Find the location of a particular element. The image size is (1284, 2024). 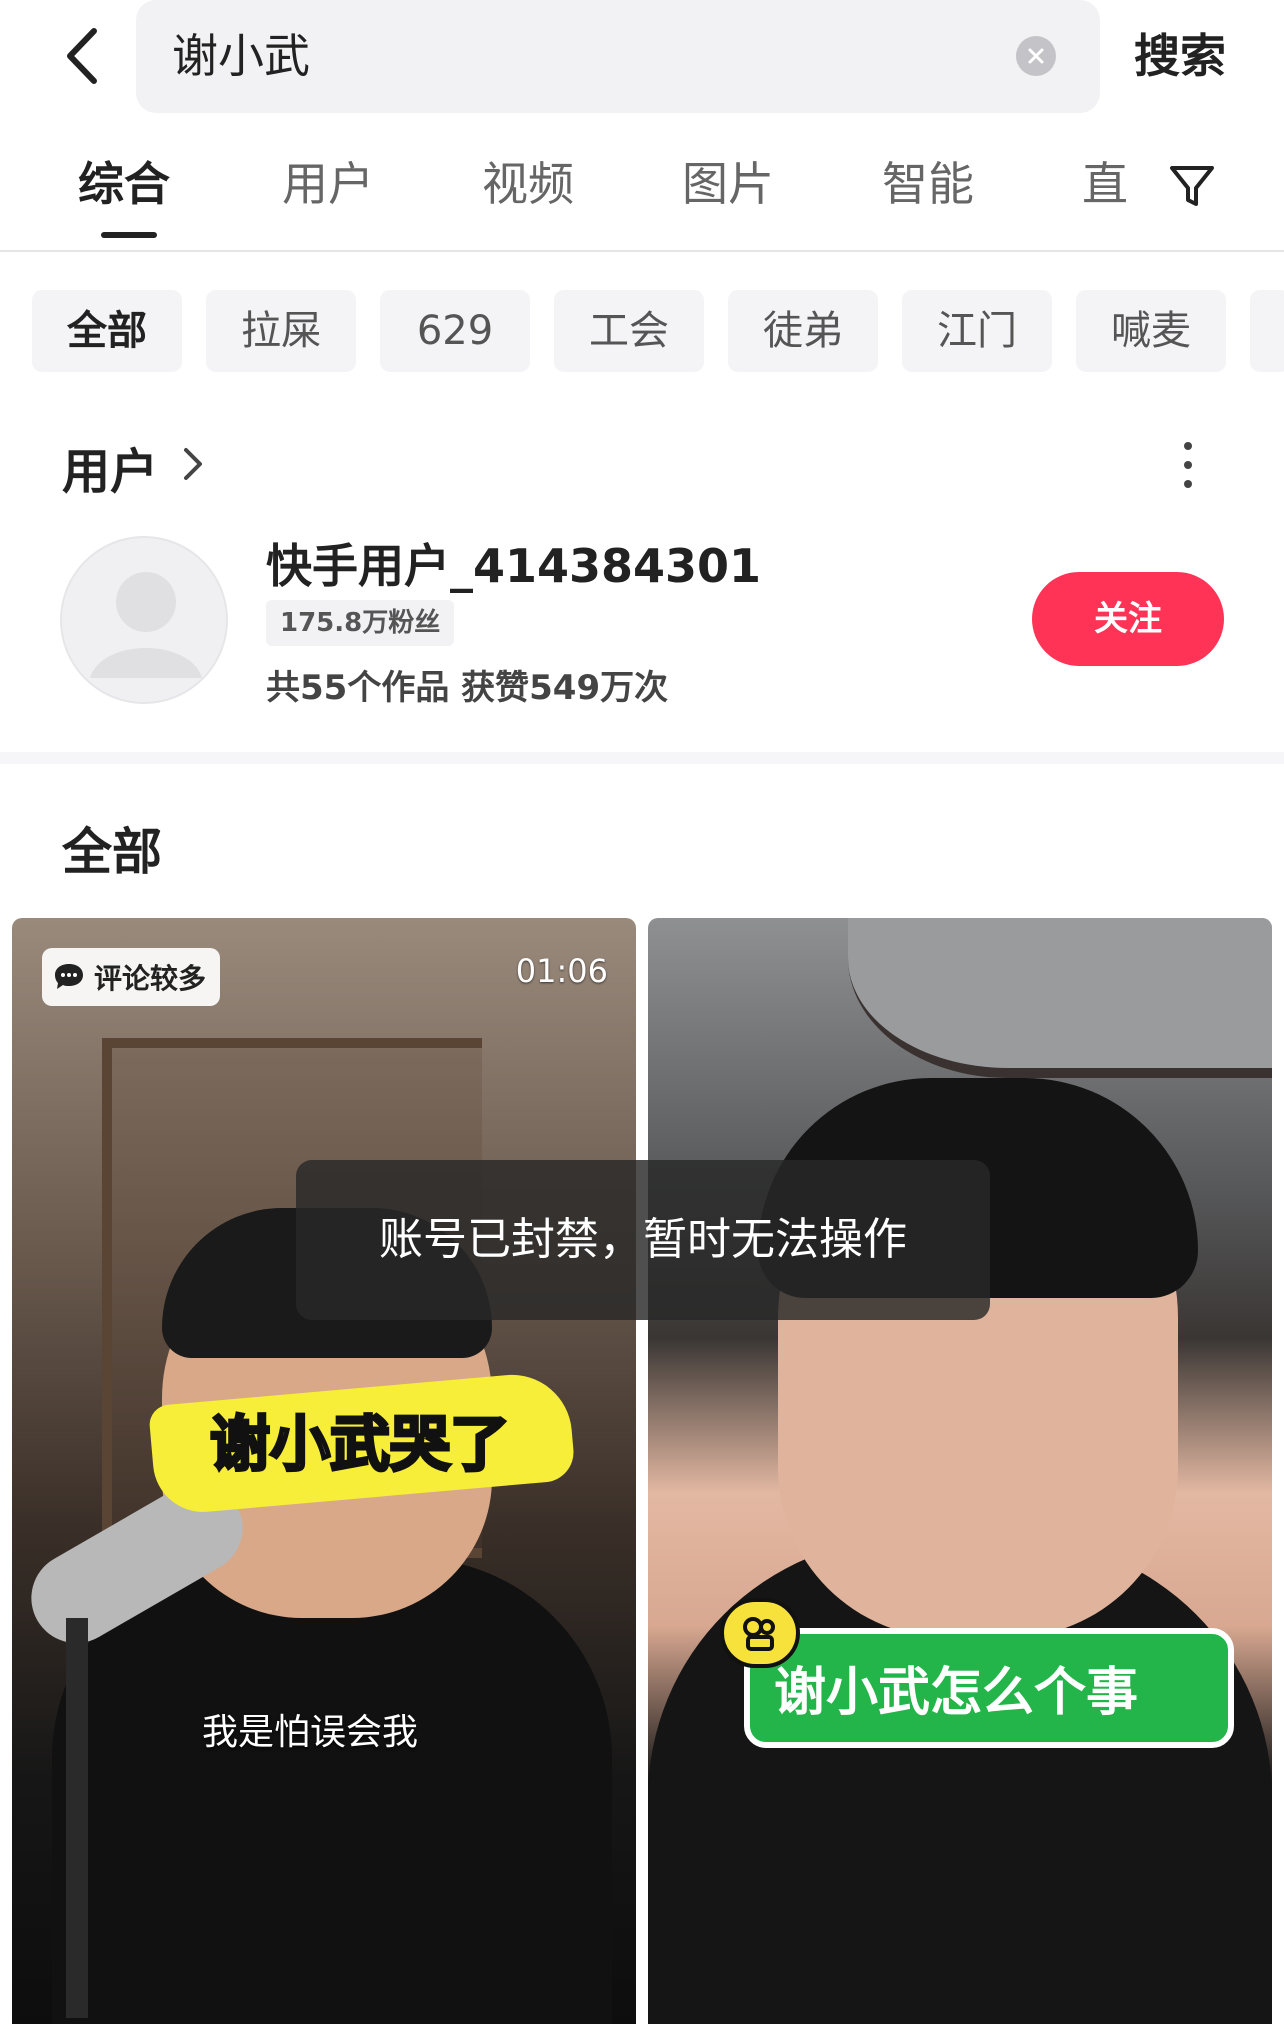

search-button: 搜索 is located at coordinates (1180, 56).